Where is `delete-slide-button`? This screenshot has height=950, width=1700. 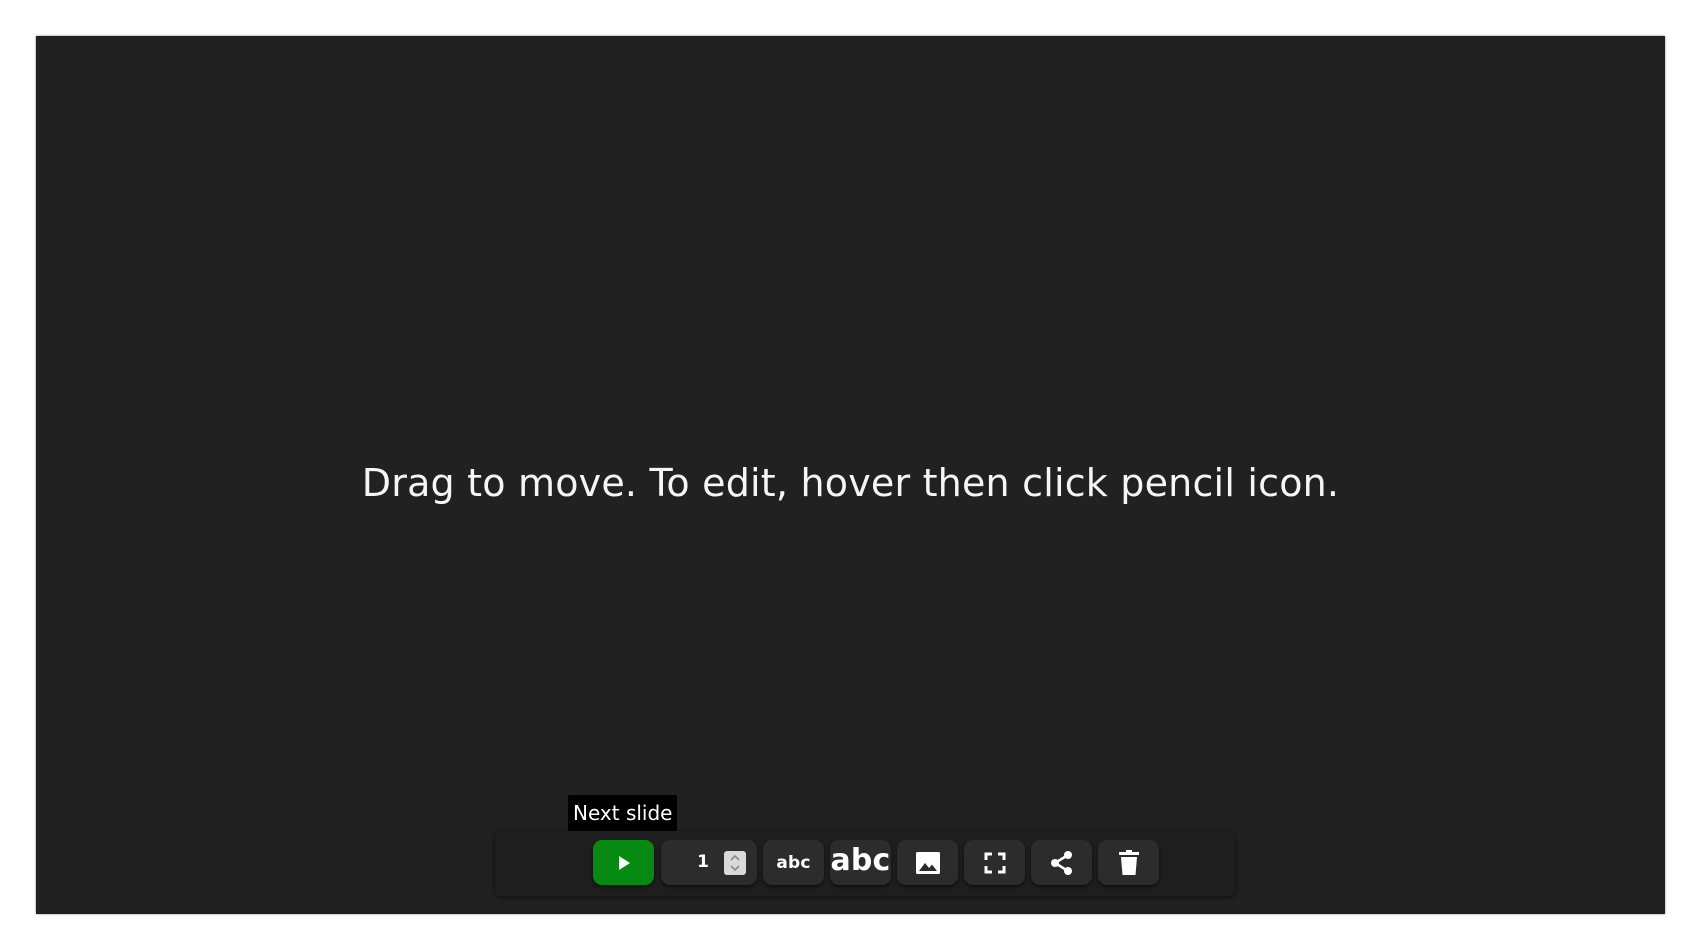
delete-slide-button is located at coordinates (1128, 862).